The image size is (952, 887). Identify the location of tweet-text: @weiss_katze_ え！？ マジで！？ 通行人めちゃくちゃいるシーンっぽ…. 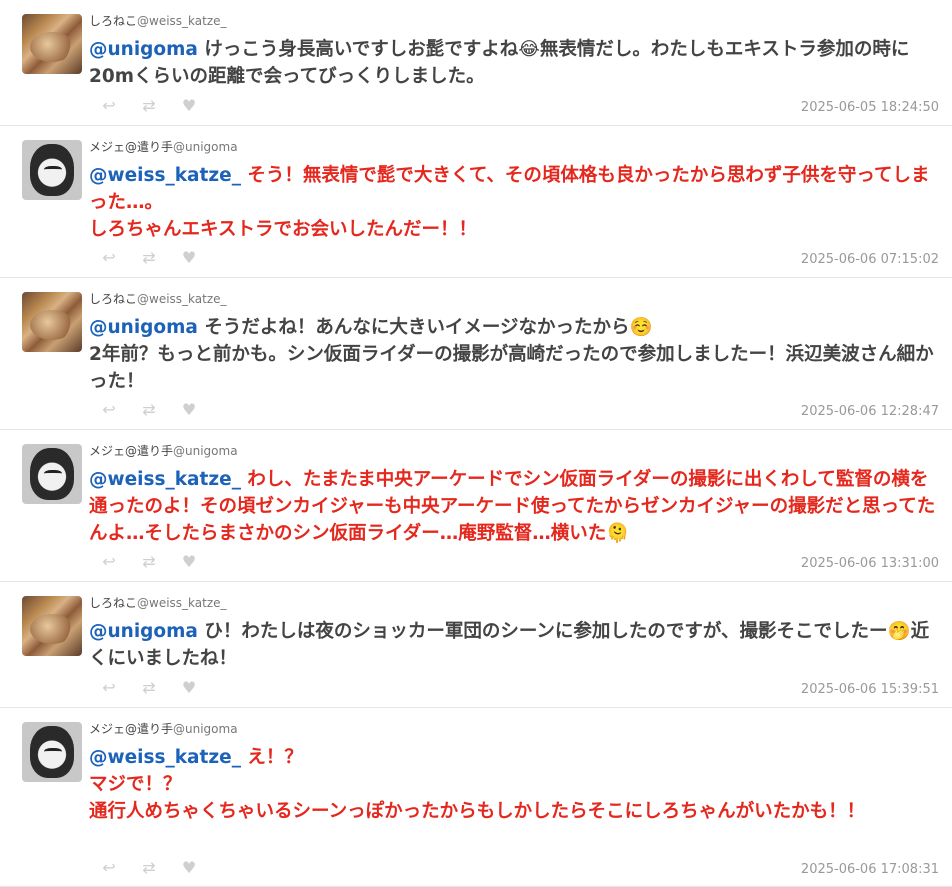
(514, 784).